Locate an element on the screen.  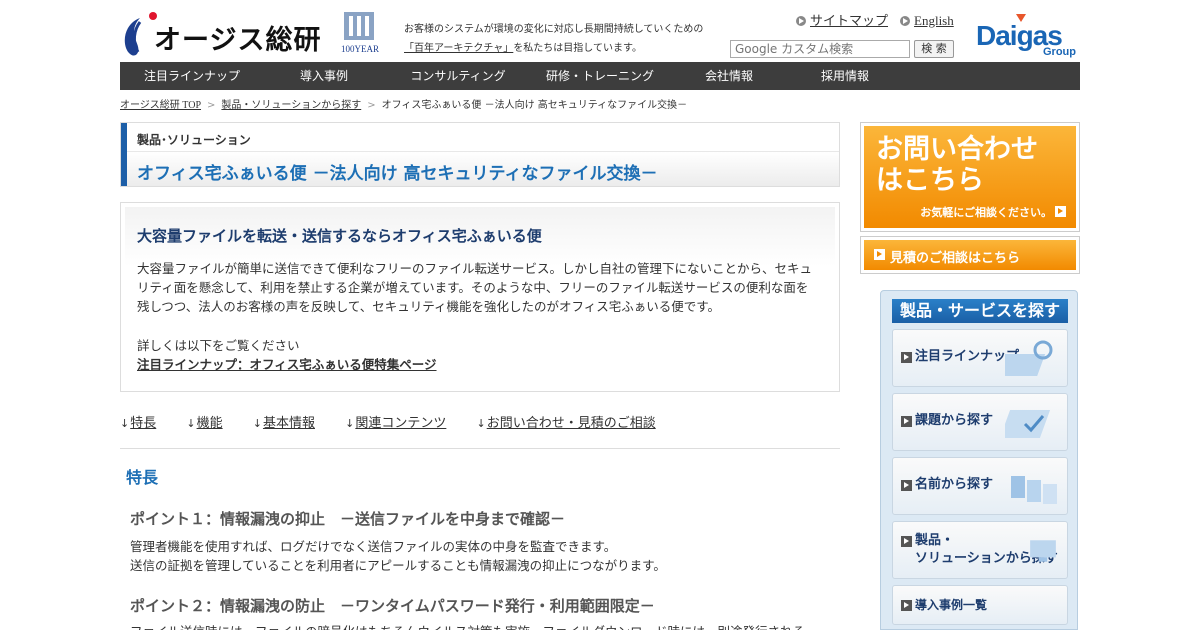
breadcrumb-products: 製品・ソリューションから探す is located at coordinates (291, 105).